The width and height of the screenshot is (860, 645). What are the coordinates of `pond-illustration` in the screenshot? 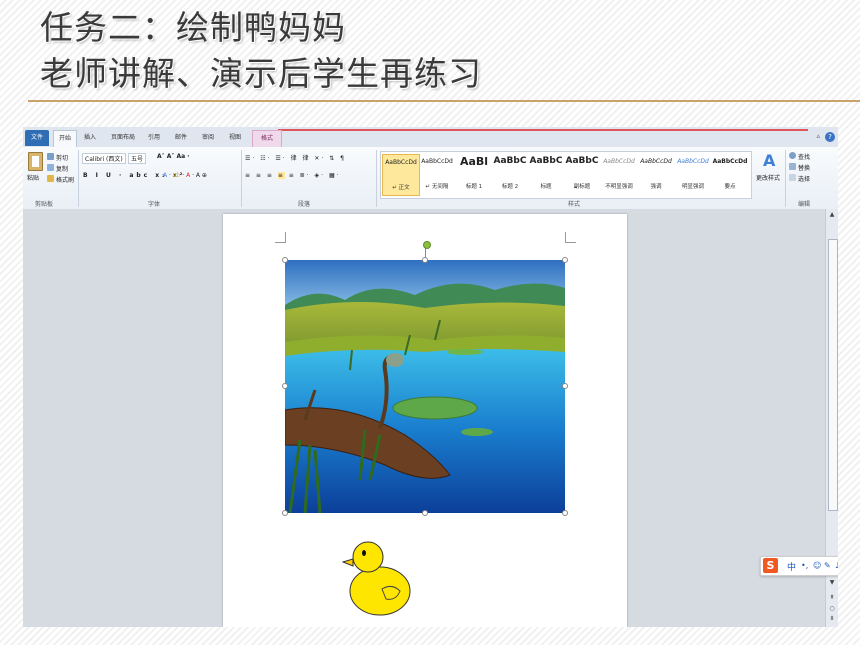 It's located at (425, 386).